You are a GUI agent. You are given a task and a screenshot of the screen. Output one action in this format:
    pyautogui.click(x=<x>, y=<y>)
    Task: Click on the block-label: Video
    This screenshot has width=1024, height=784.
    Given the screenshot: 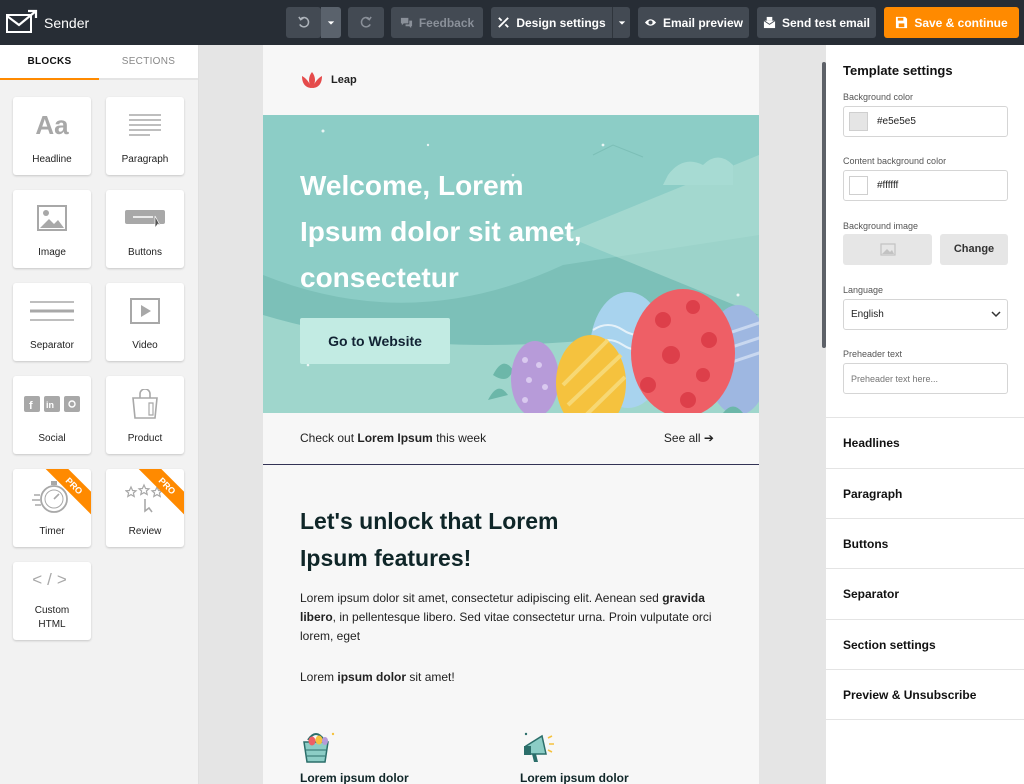 What is the action you would take?
    pyautogui.click(x=145, y=345)
    